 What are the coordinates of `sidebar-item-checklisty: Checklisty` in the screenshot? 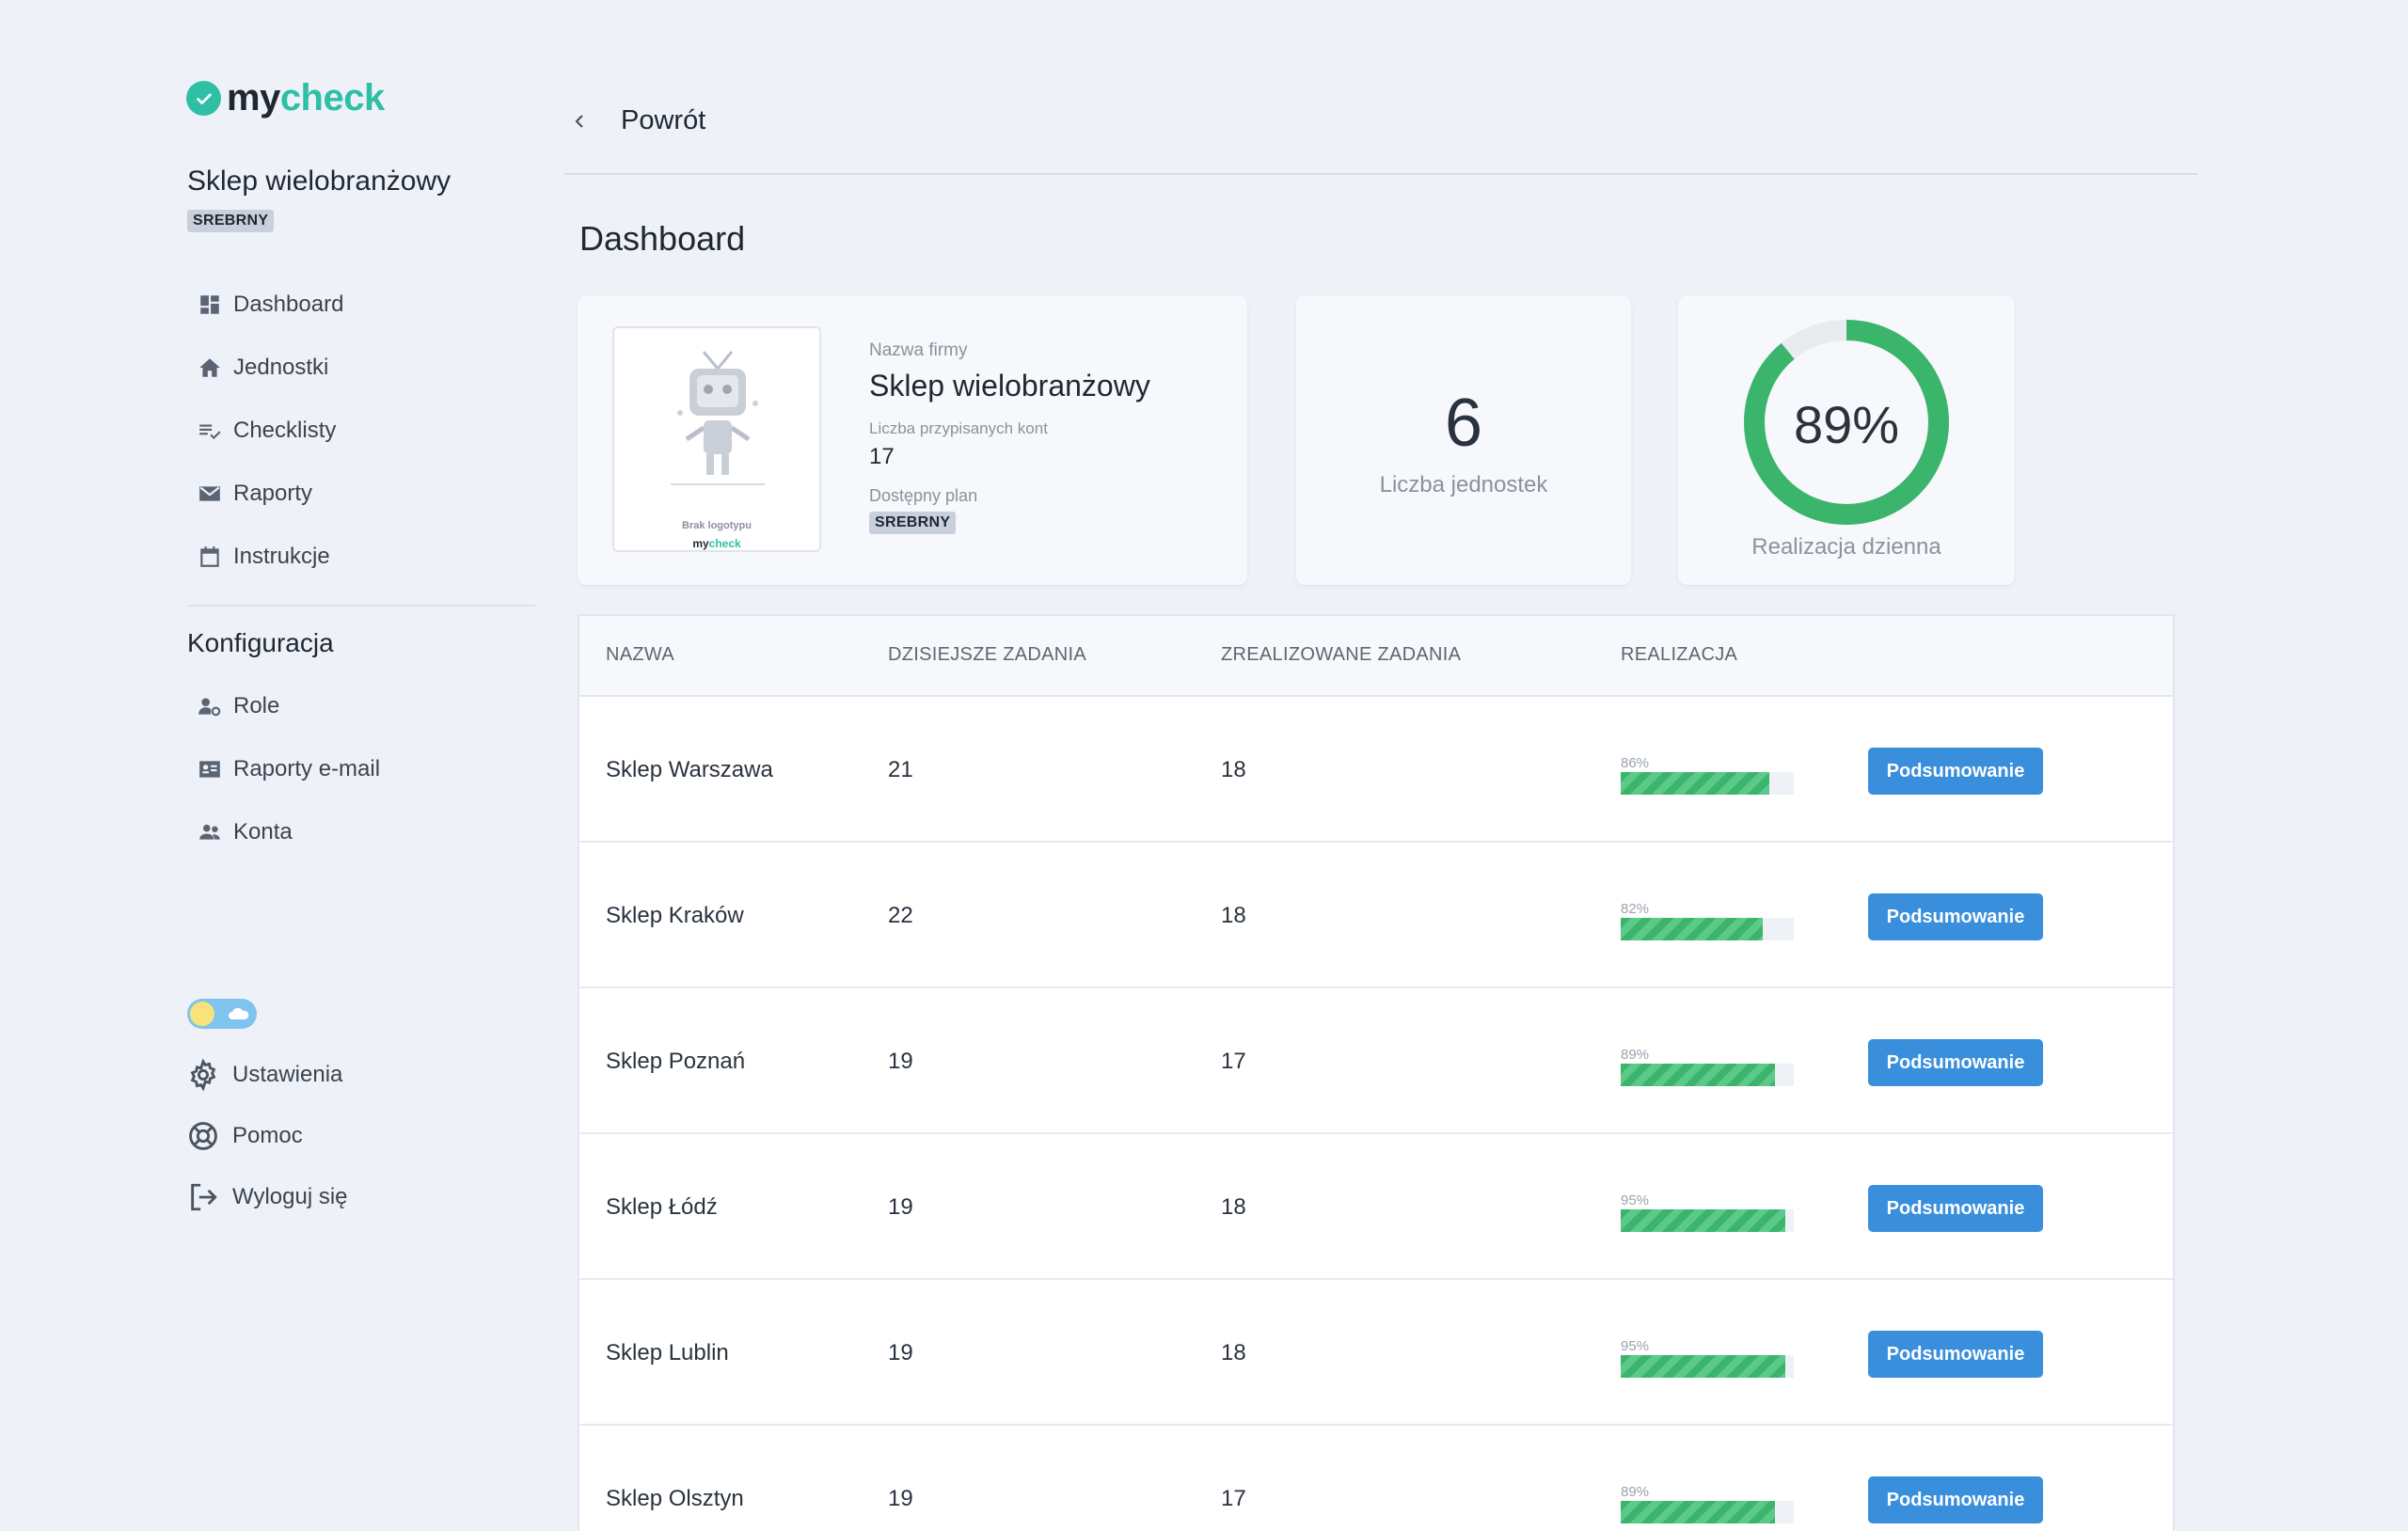 It's located at (271, 430).